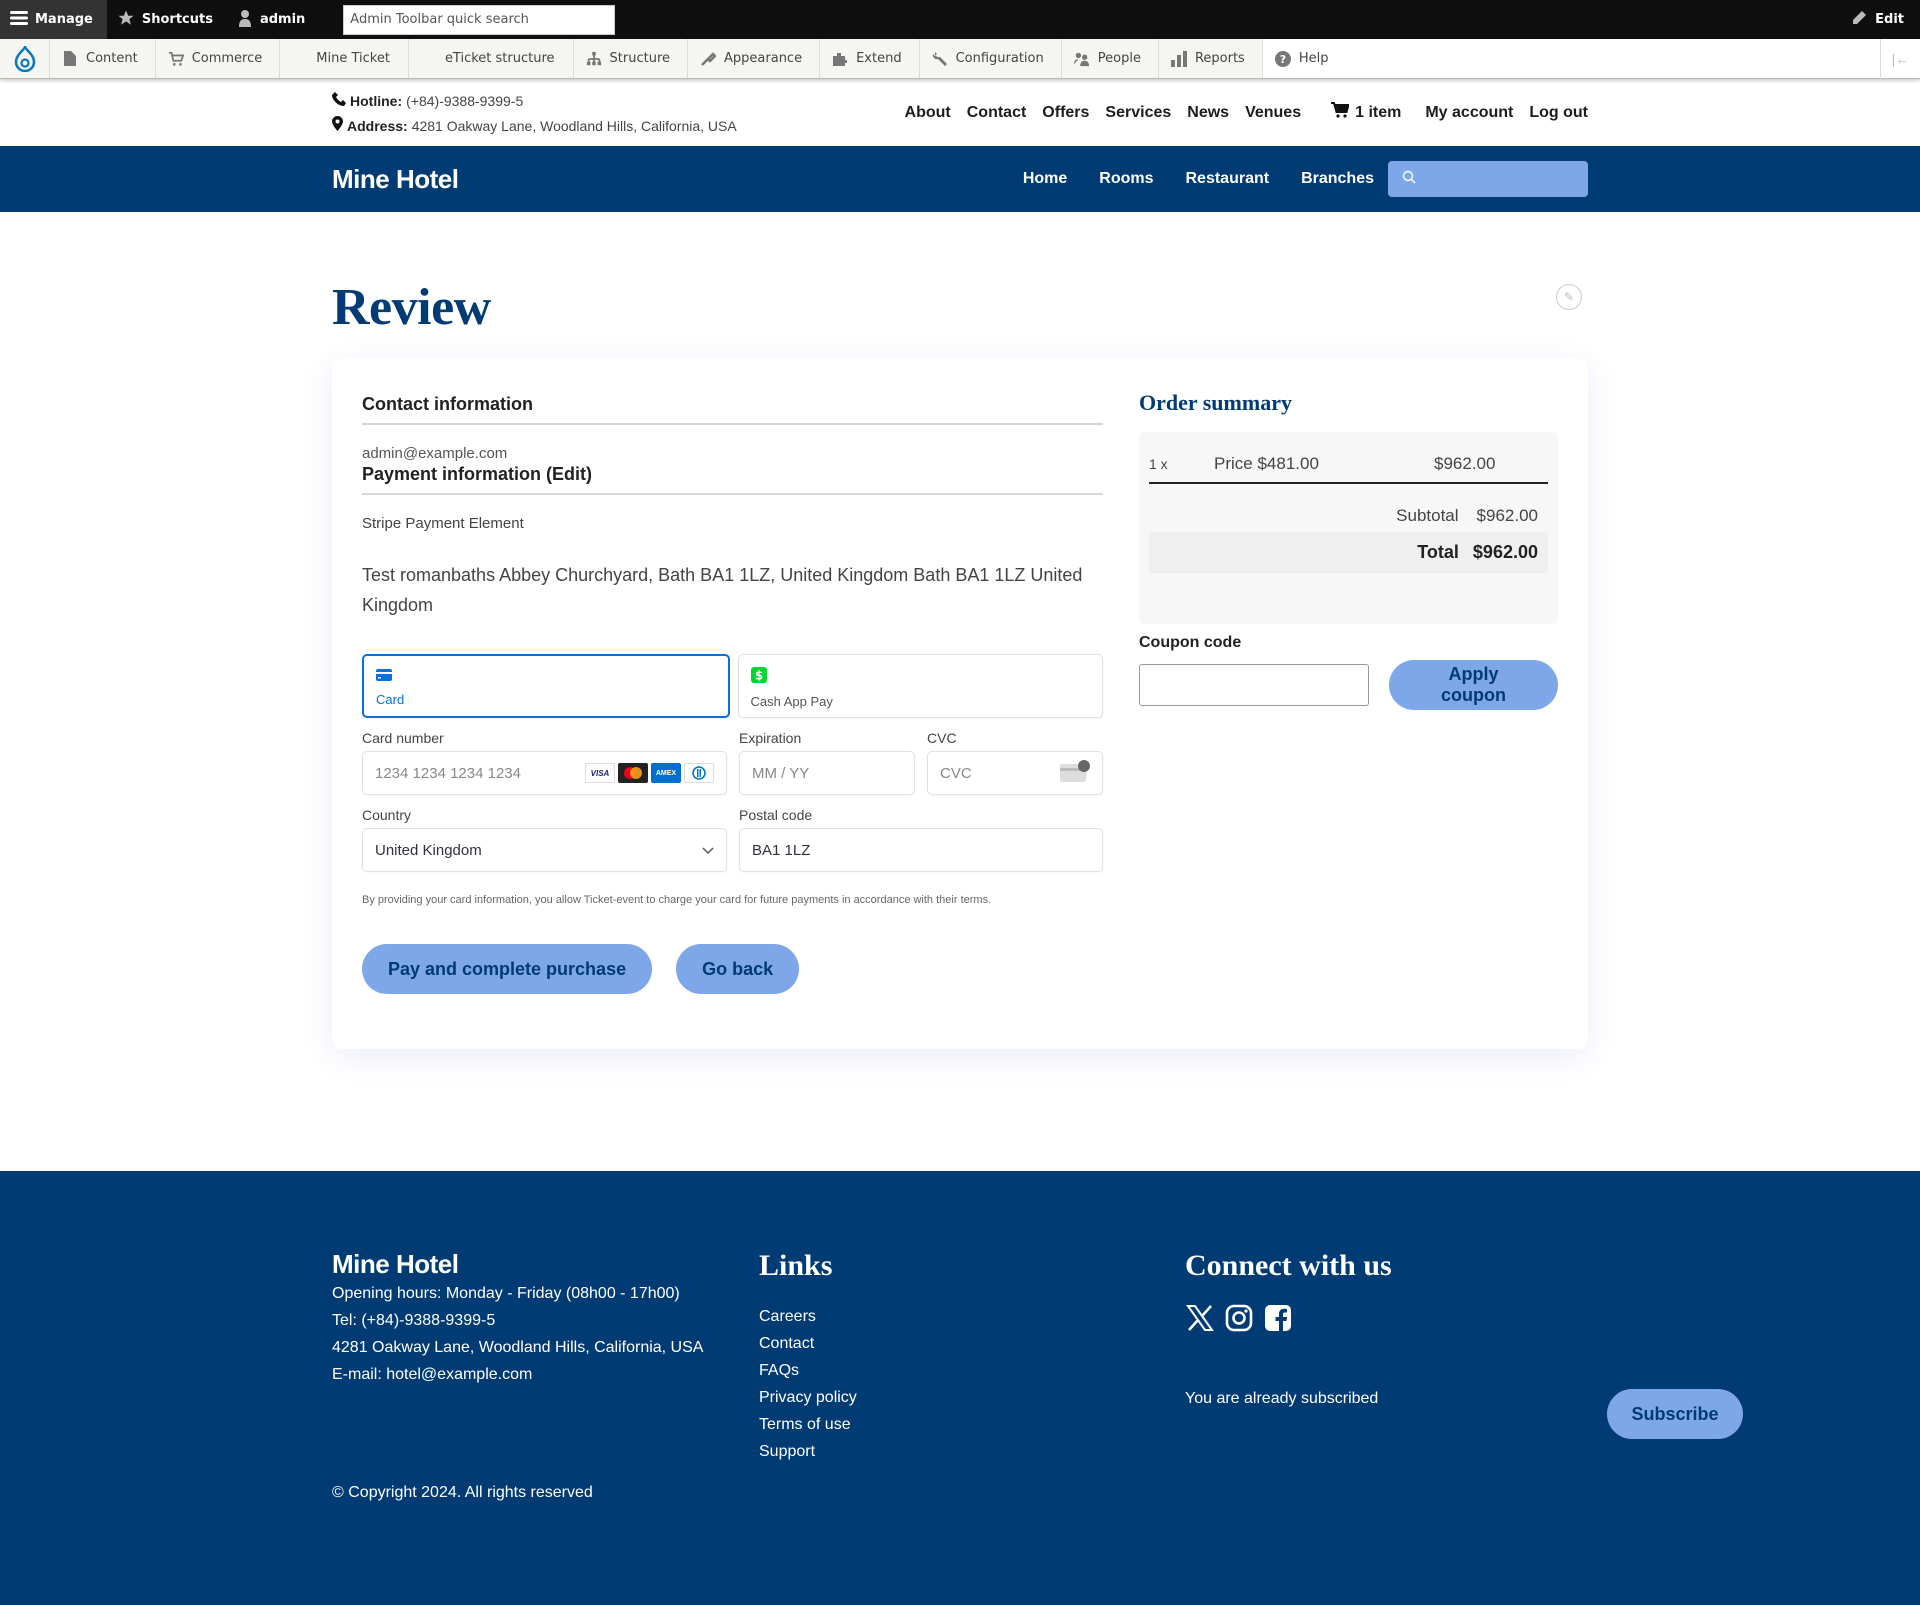 The height and width of the screenshot is (1605, 1920). I want to click on footer-link-privacy: Privacy policy, so click(808, 1397).